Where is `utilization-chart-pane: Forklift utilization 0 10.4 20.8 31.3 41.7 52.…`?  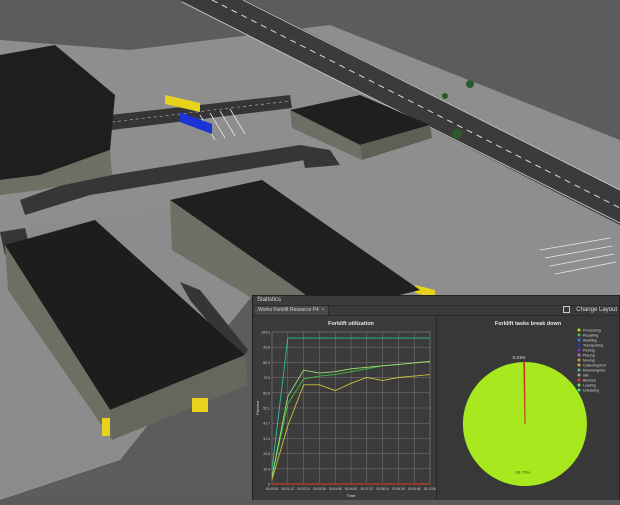
utilization-chart-pane: Forklift utilization 0 10.4 20.8 31.3 41.7 52.… is located at coordinates (345, 408).